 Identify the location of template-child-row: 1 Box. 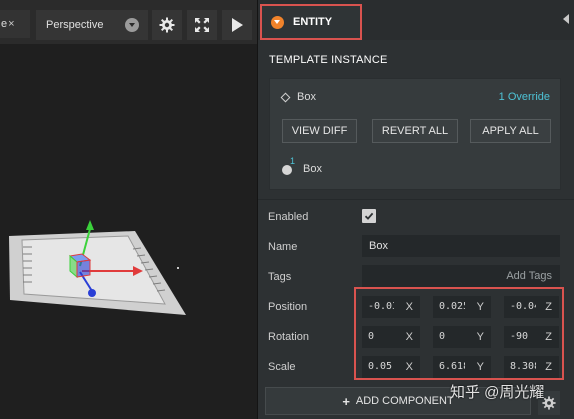
(302, 165).